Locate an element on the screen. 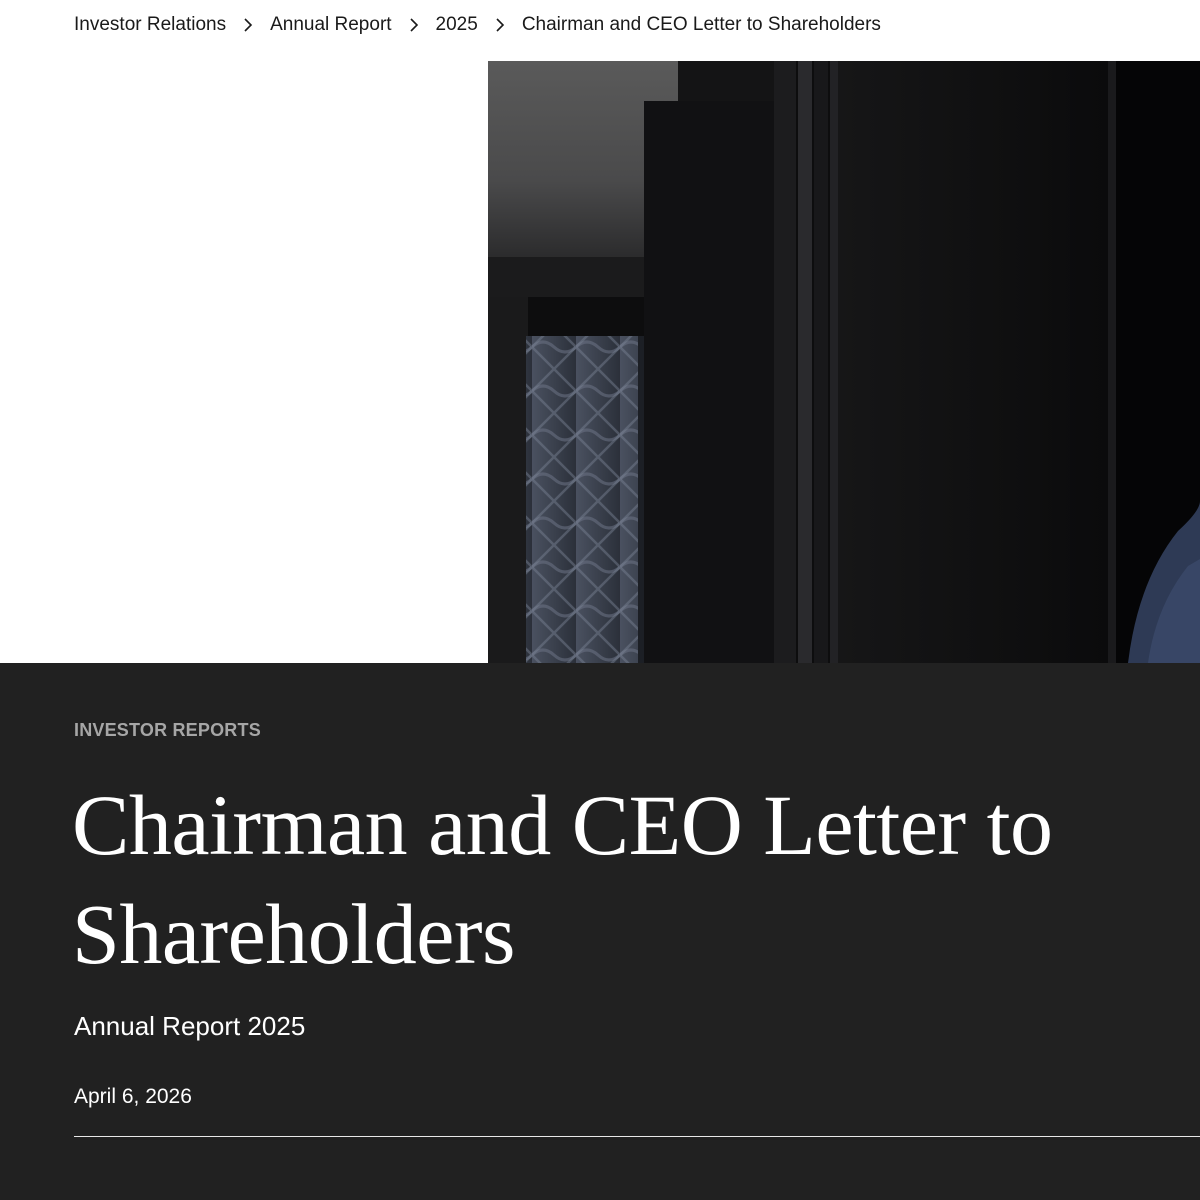  breadcrumb-investor-relations: Investor Relations is located at coordinates (150, 25).